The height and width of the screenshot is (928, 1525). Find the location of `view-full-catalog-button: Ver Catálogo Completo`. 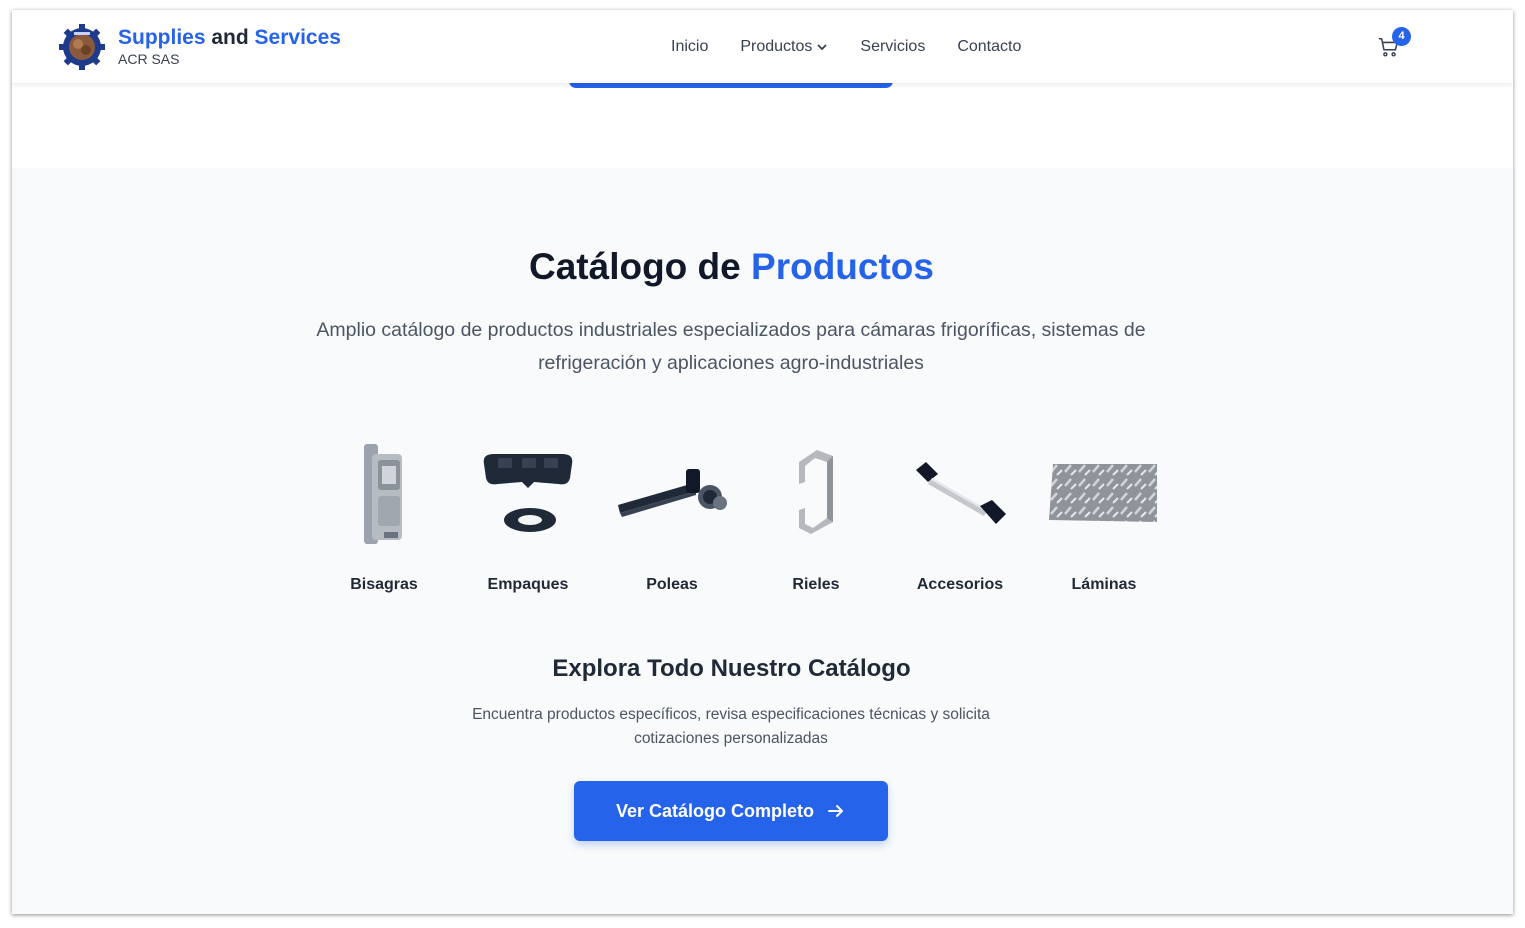

view-full-catalog-button: Ver Catálogo Completo is located at coordinates (731, 811).